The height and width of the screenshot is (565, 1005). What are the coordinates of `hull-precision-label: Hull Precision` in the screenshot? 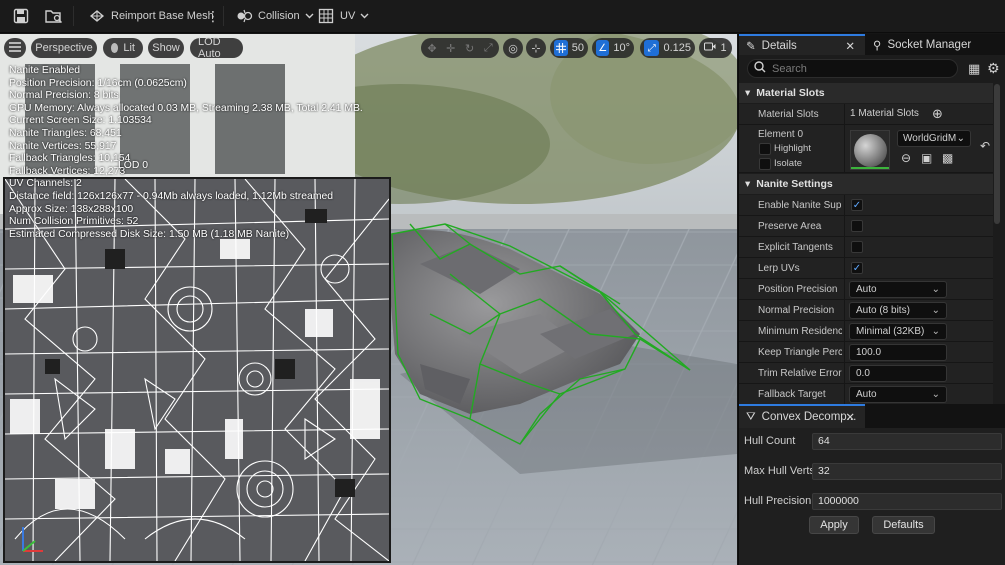 It's located at (778, 501).